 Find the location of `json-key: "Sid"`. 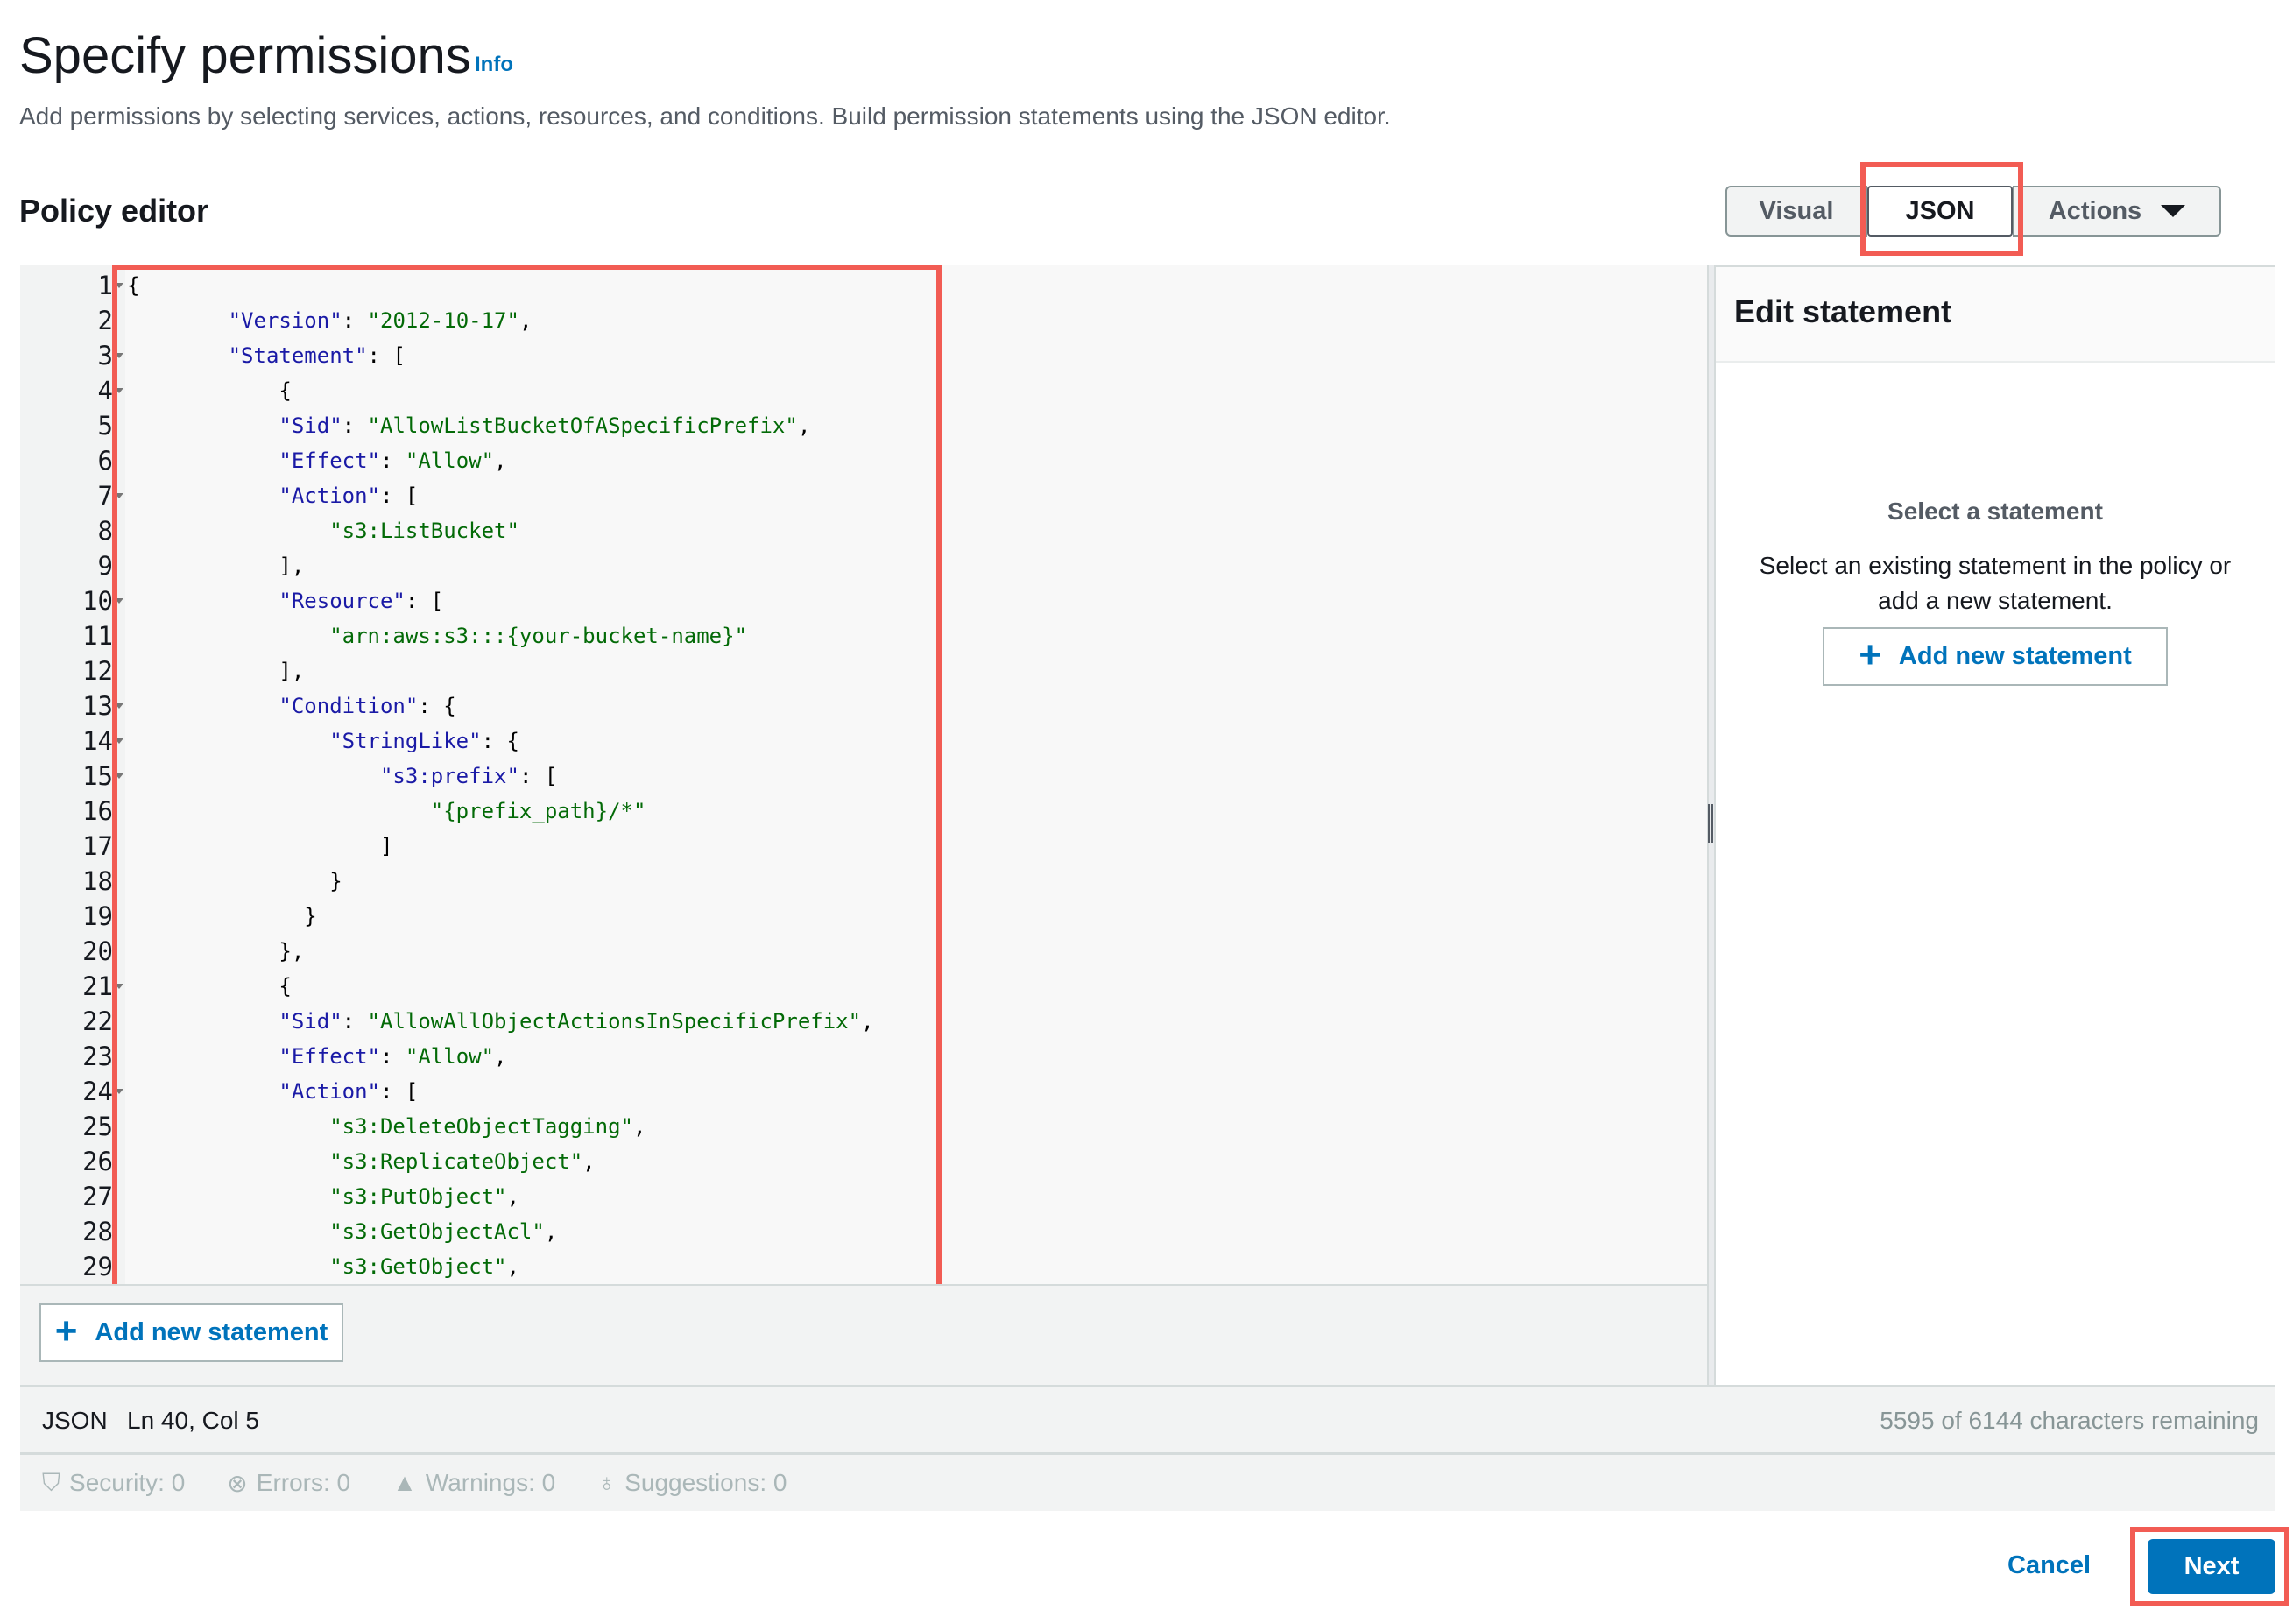

json-key: "Sid" is located at coordinates (310, 1021).